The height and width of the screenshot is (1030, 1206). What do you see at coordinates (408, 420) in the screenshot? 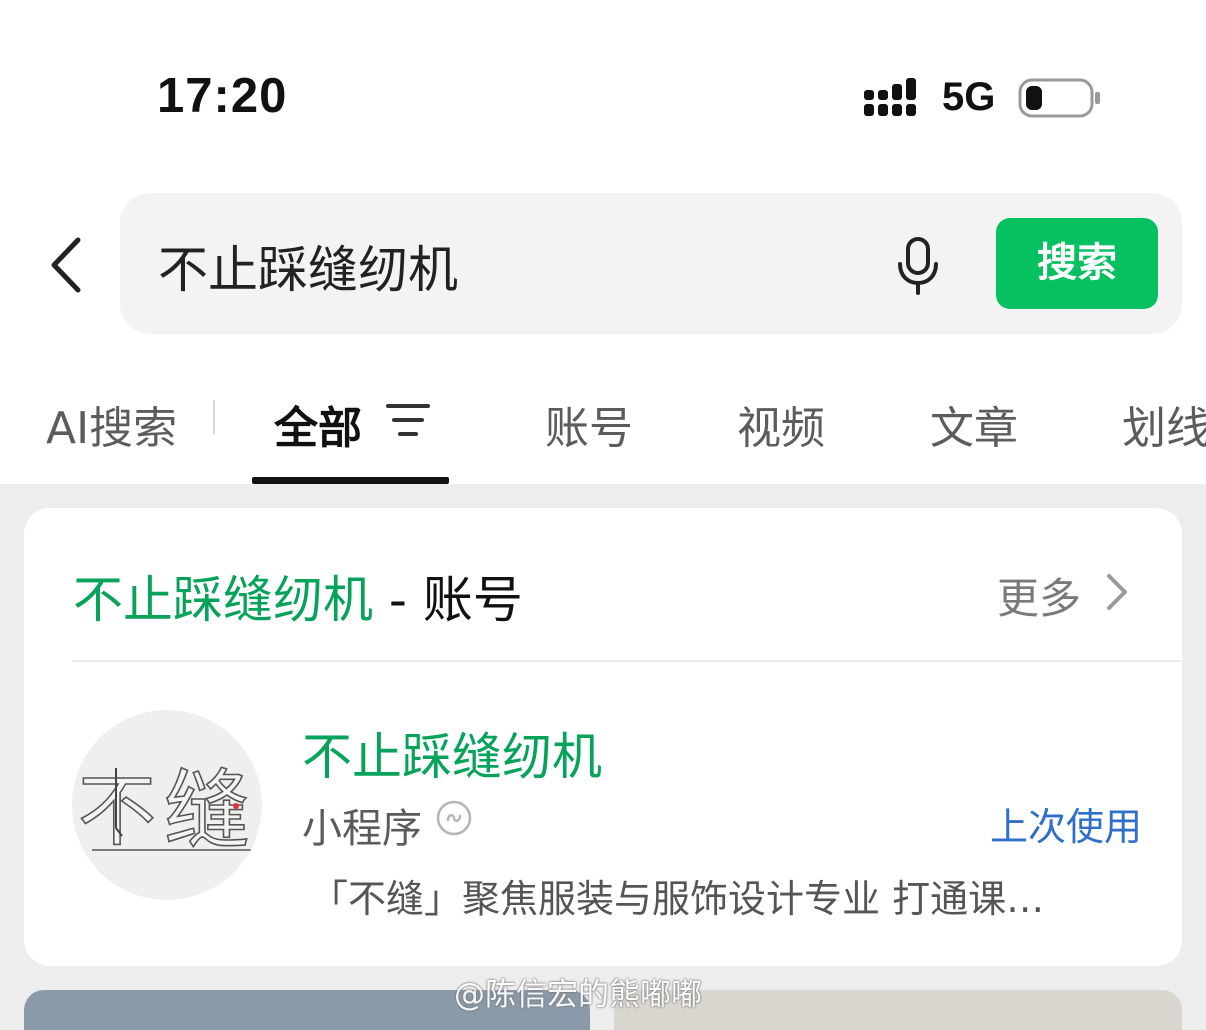
I see `filter-icon` at bounding box center [408, 420].